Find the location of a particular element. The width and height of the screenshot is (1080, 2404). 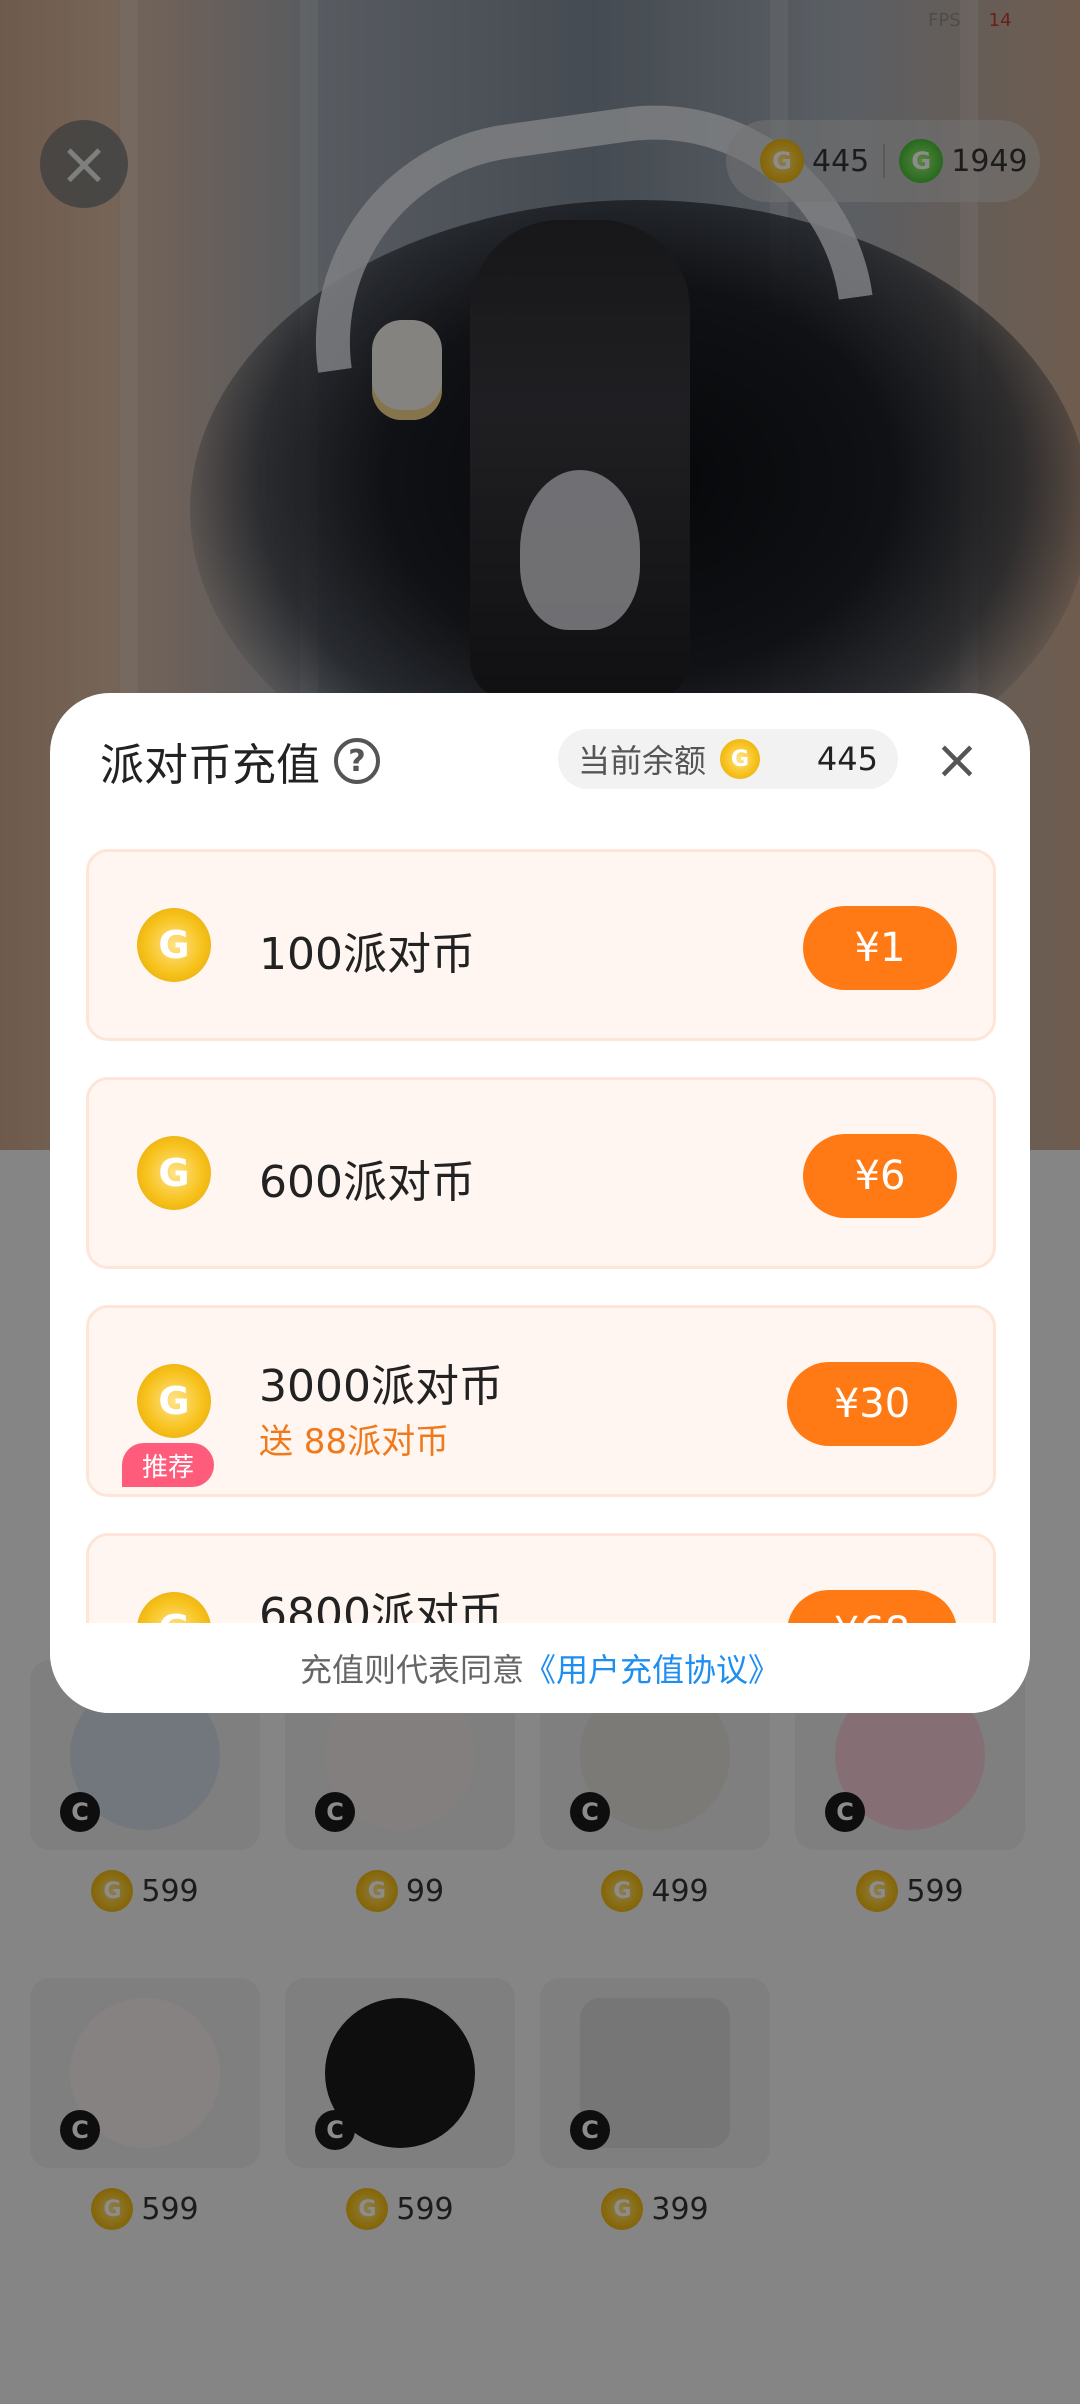

balance-value: 445 is located at coordinates (847, 759).